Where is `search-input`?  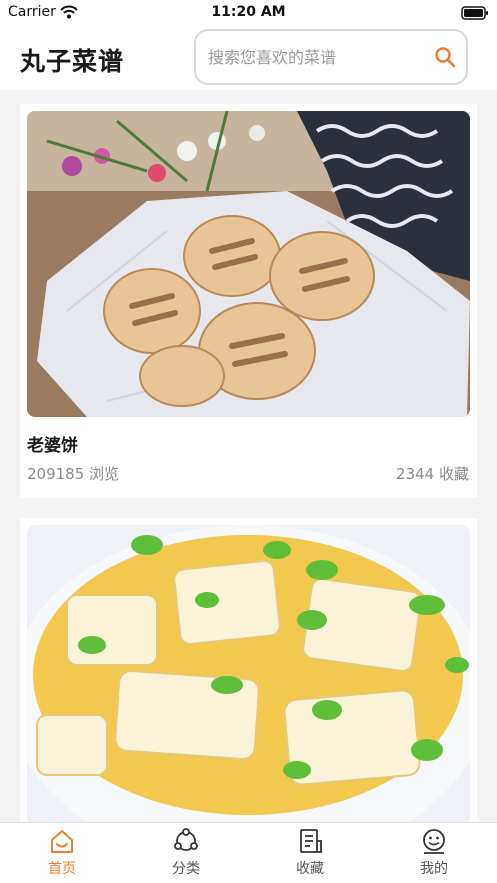 search-input is located at coordinates (318, 57).